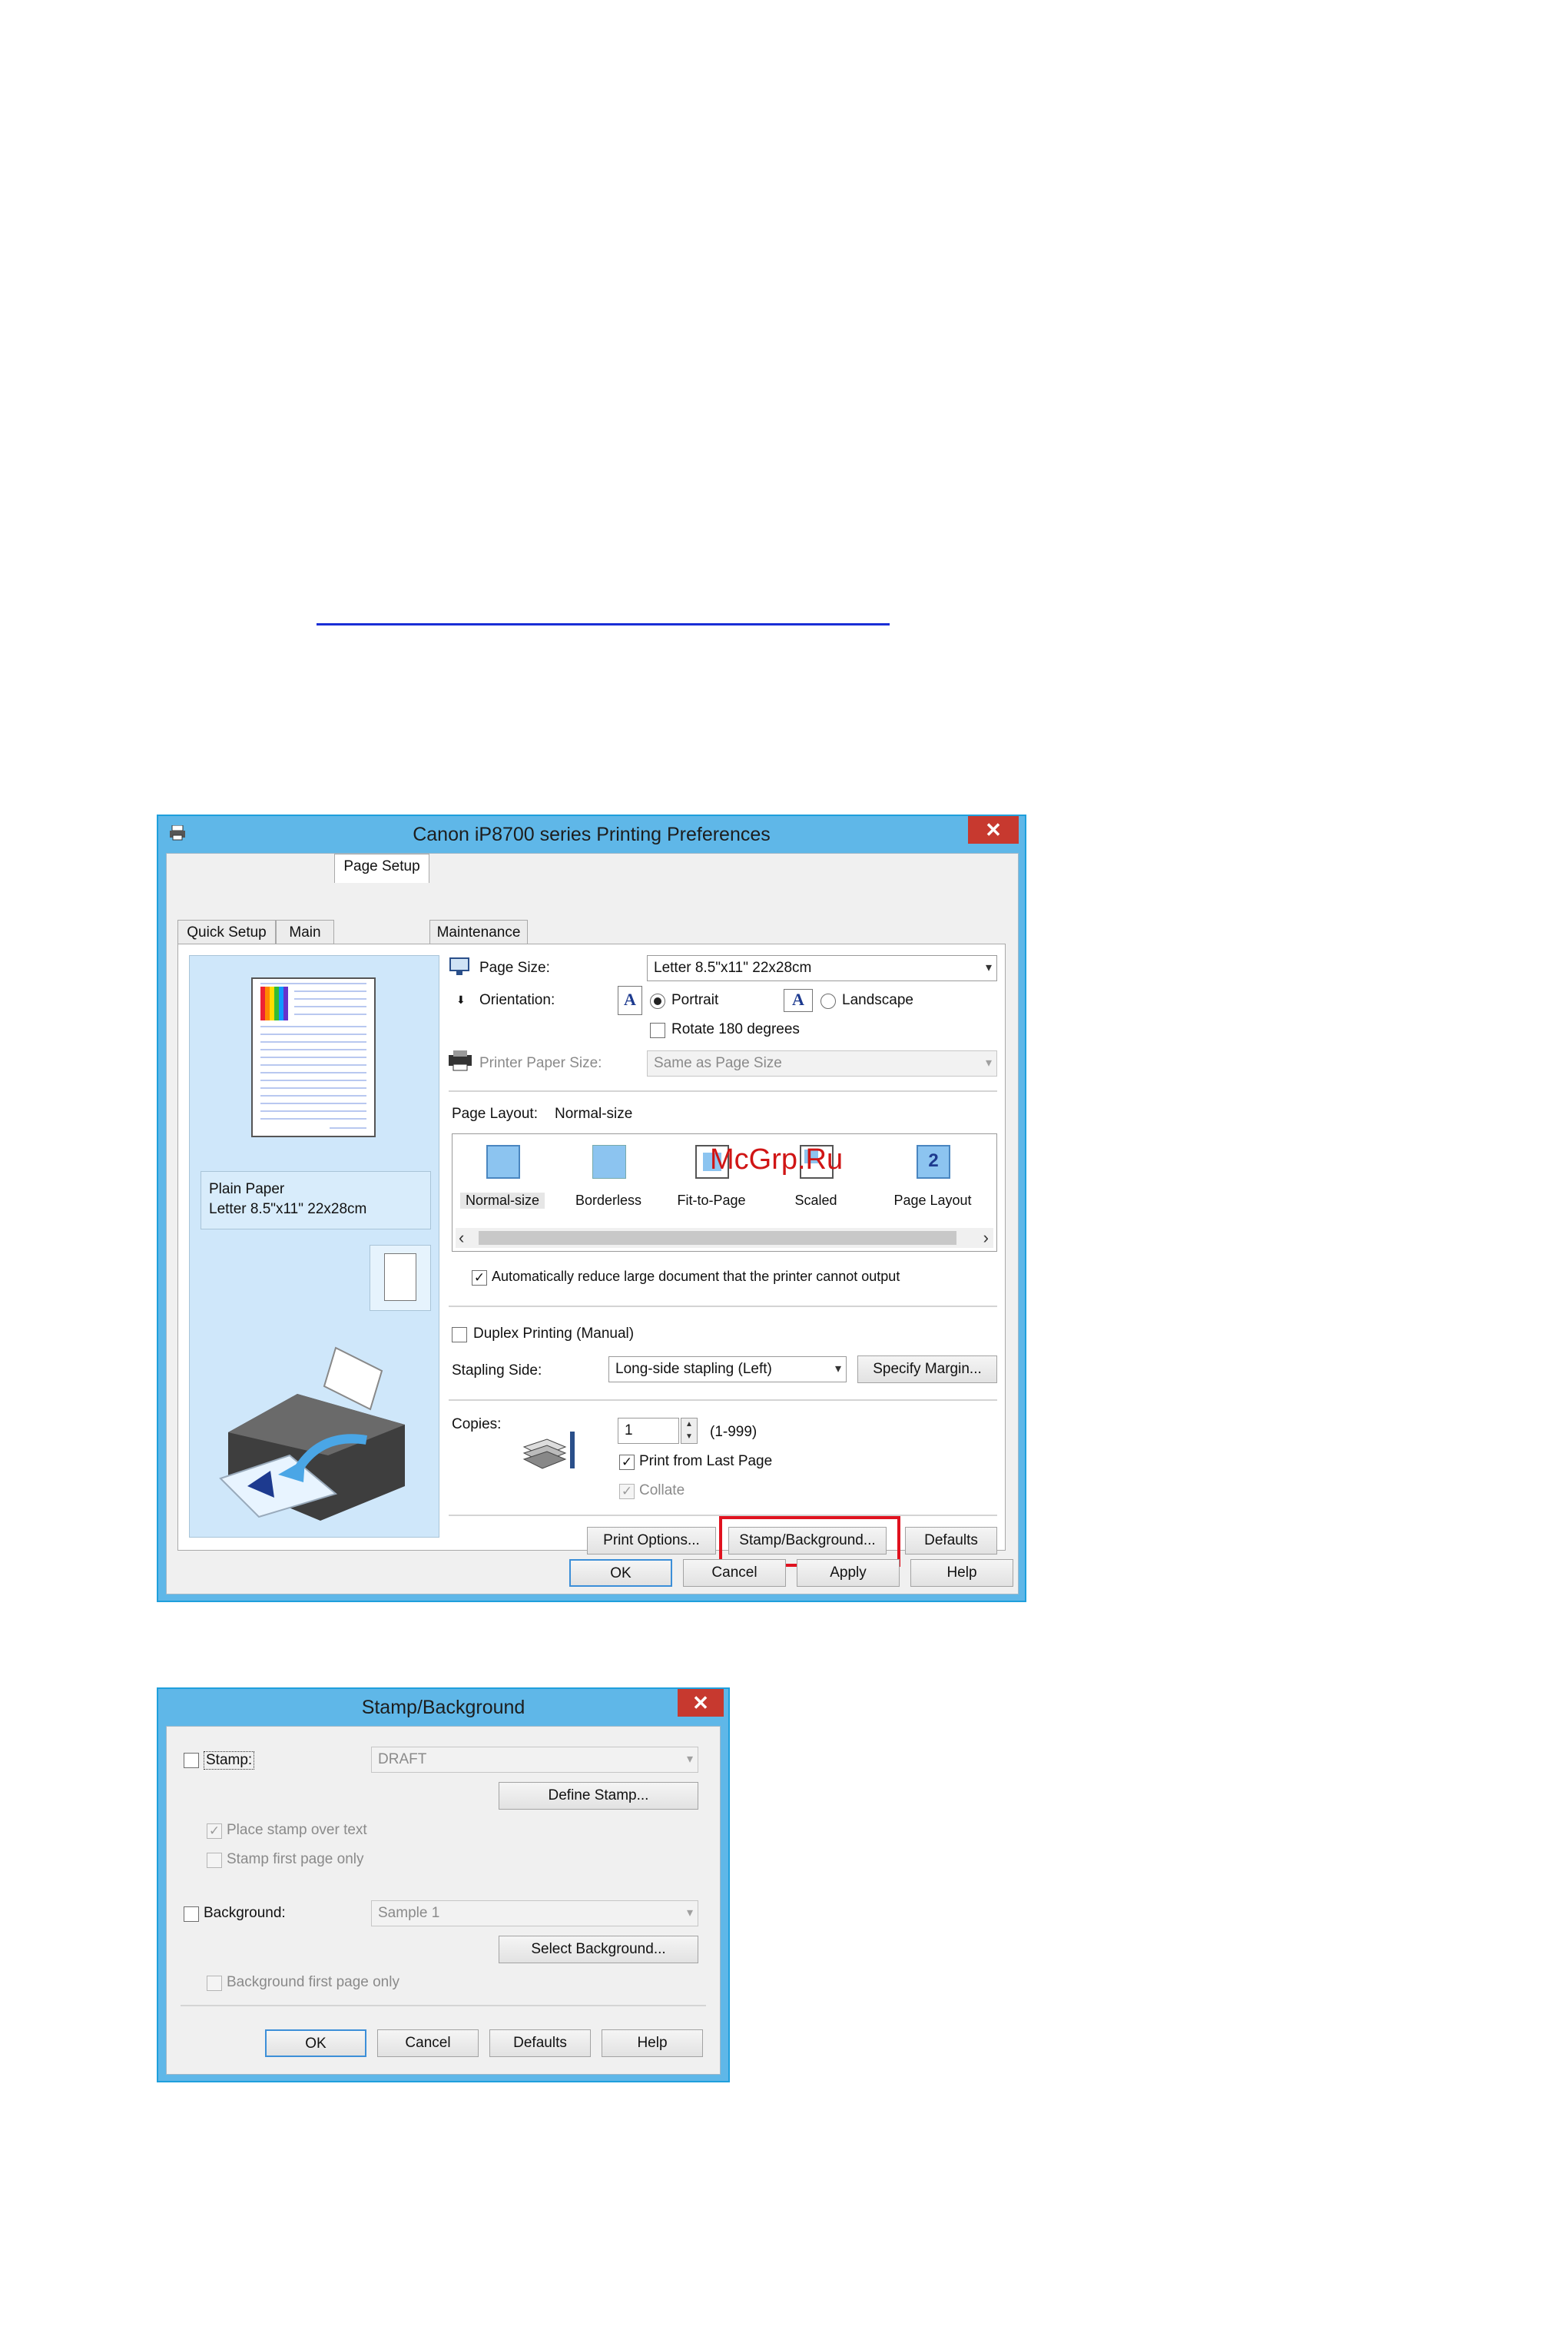  What do you see at coordinates (734, 1573) in the screenshot?
I see `cancel-button: Cancel` at bounding box center [734, 1573].